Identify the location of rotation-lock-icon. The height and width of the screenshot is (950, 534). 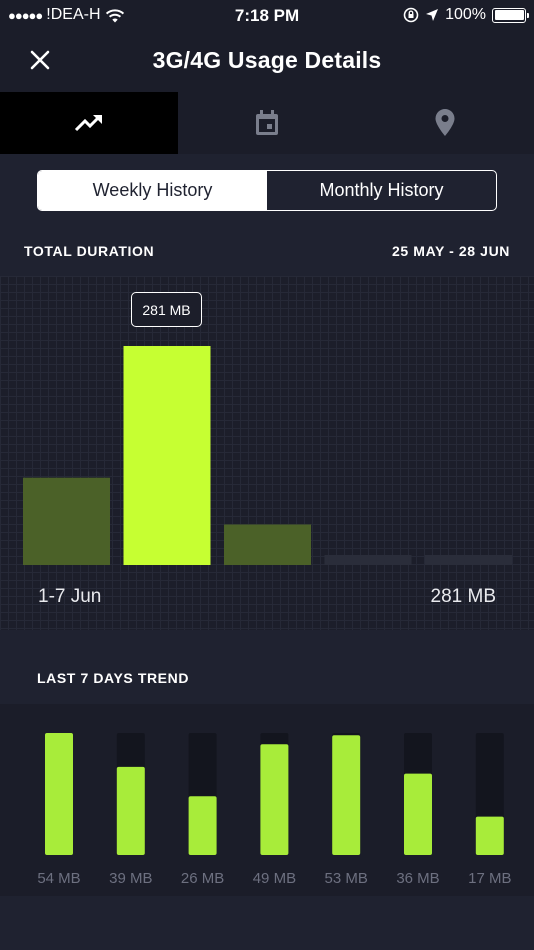
(411, 15).